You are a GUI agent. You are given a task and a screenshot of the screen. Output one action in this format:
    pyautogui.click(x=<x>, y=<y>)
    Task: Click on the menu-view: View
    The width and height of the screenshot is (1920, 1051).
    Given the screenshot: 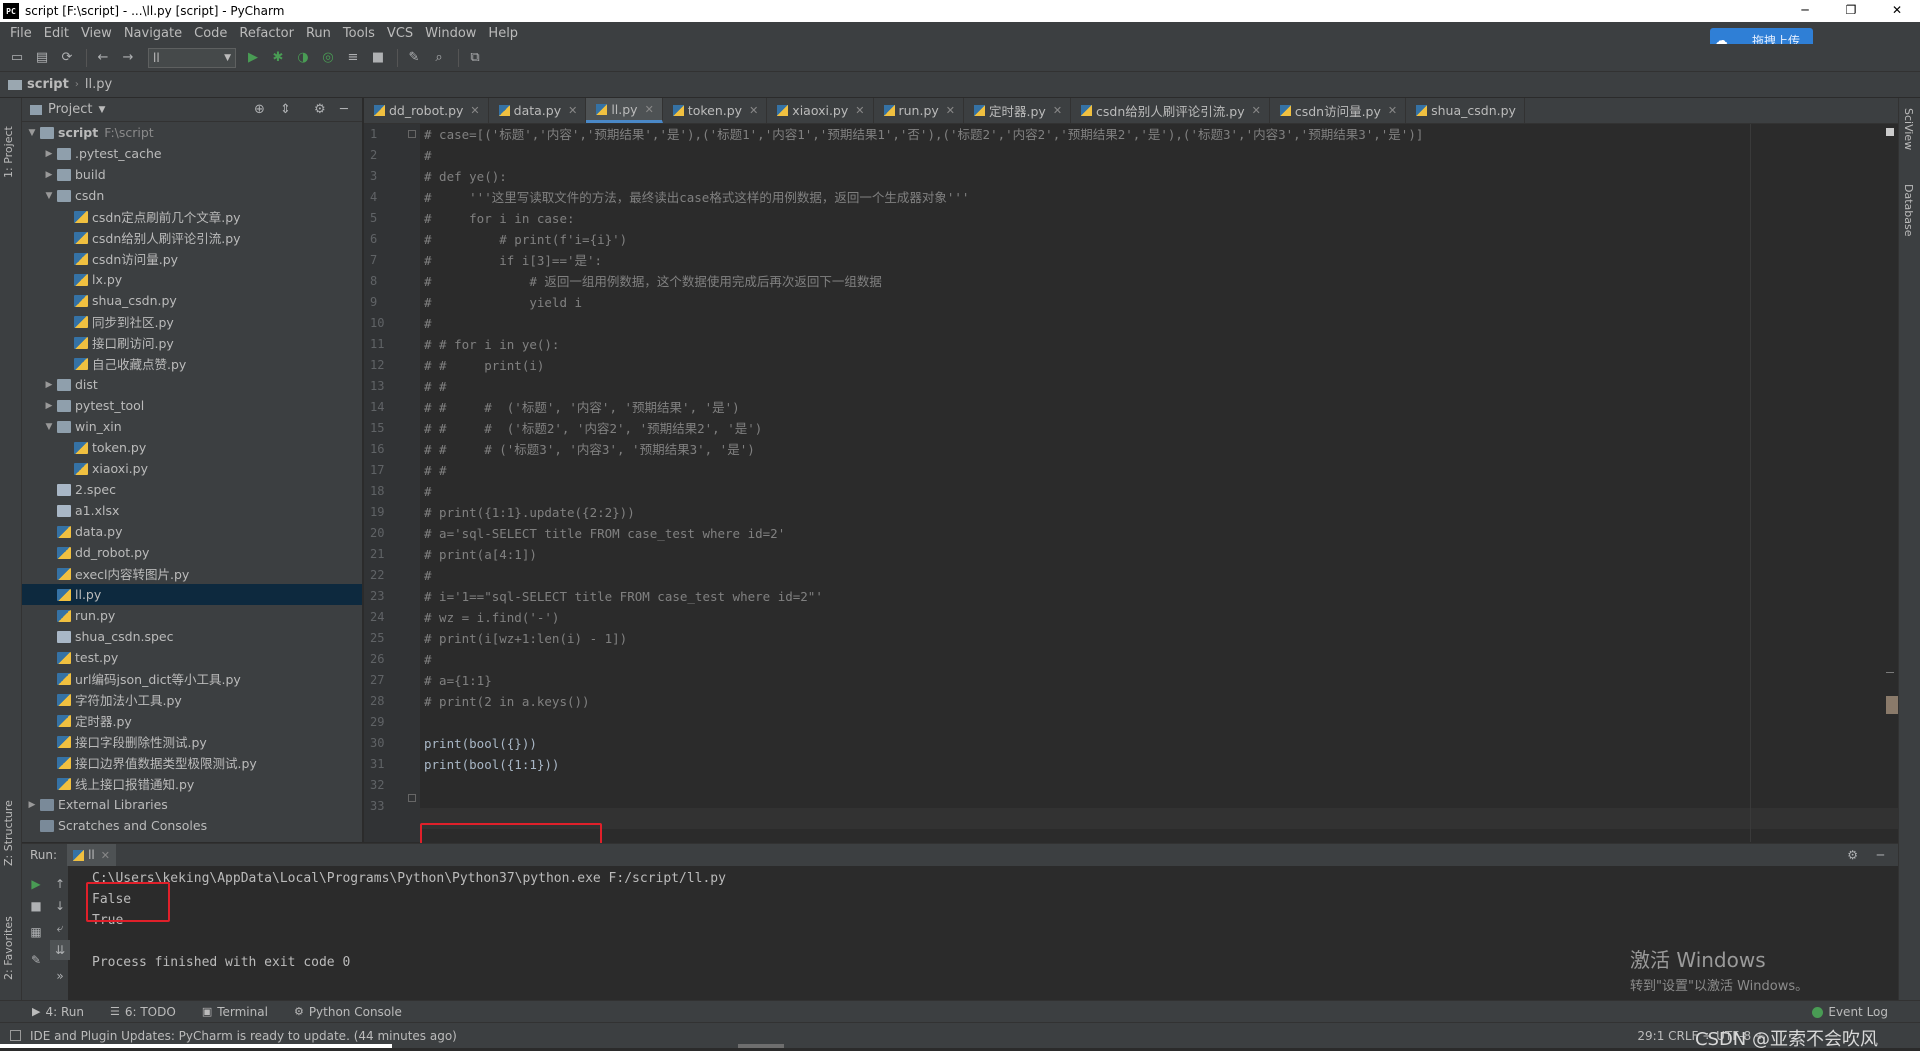 What is the action you would take?
    pyautogui.click(x=96, y=33)
    